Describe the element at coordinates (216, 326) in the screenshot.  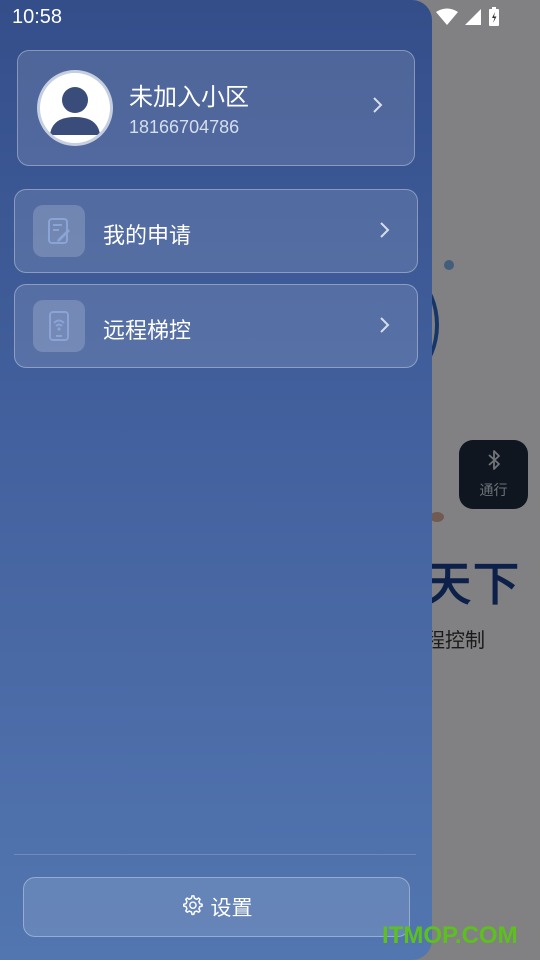
I see `menu-item-remote-elevator: 远程梯控` at that location.